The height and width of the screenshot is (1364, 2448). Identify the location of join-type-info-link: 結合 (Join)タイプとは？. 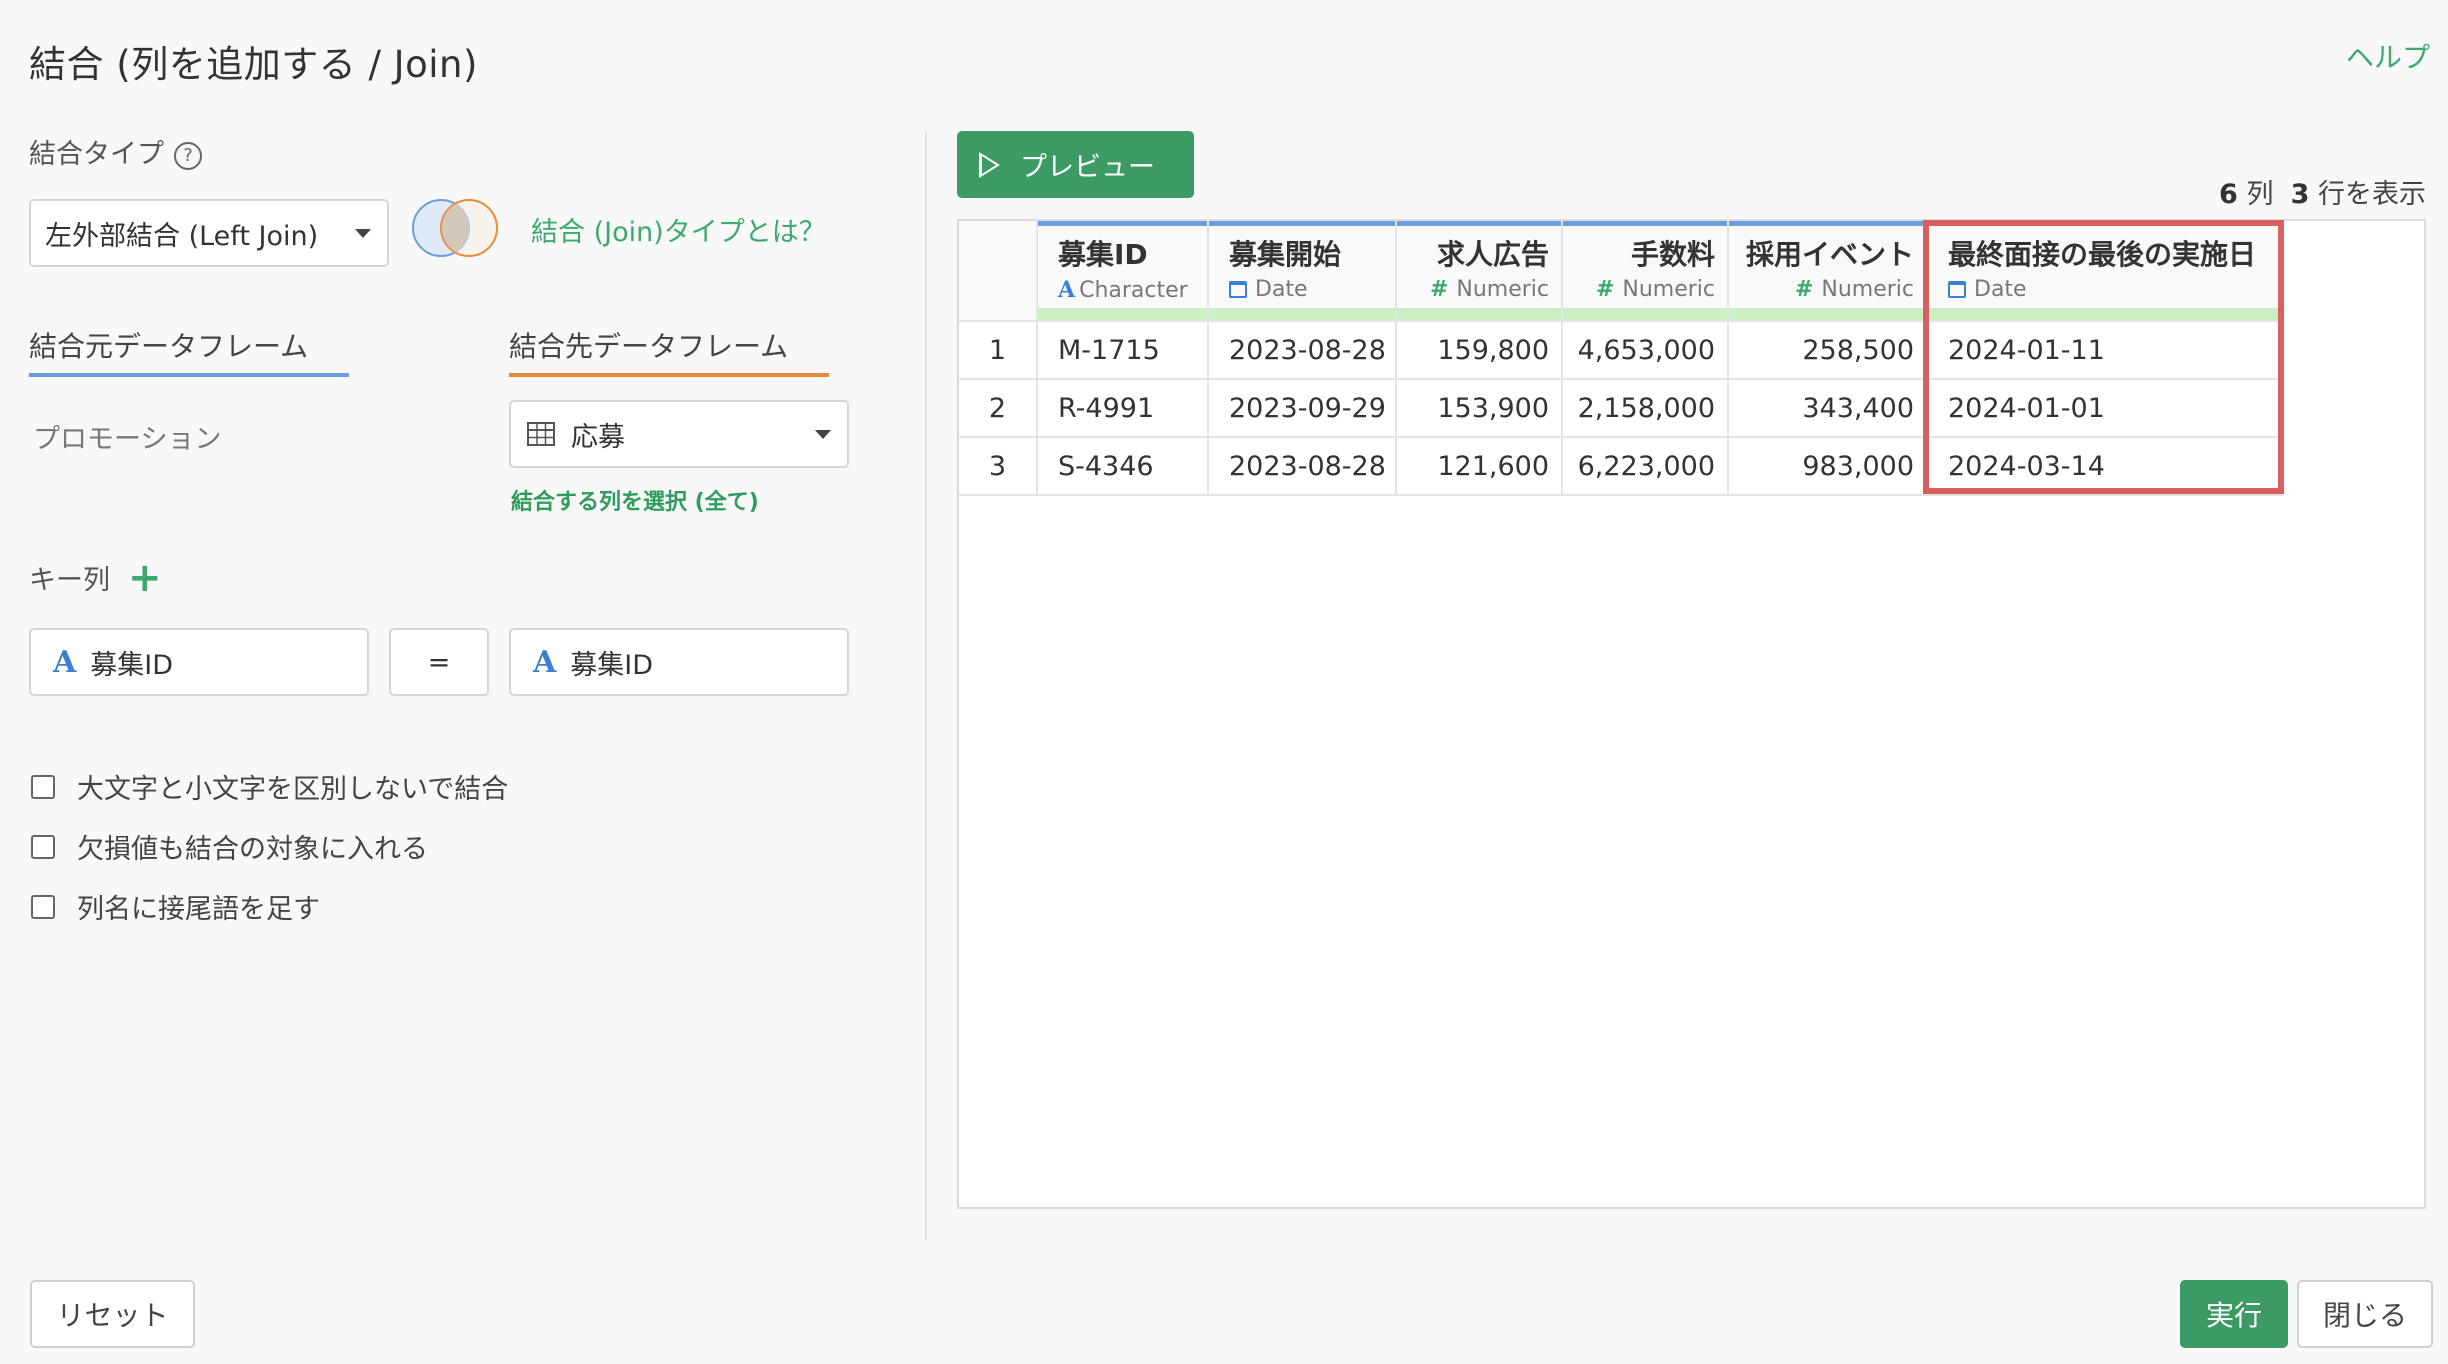
(678, 229).